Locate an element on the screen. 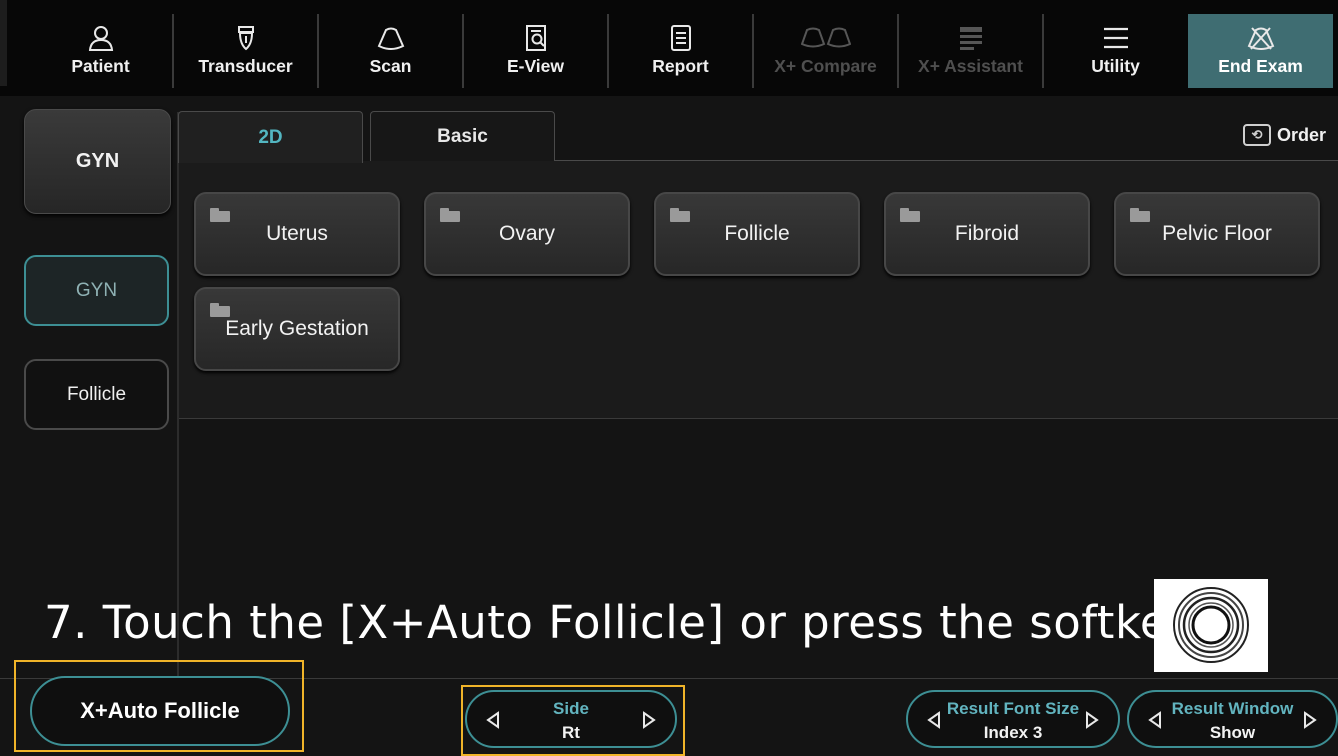  toolbar-scan-label: Scan is located at coordinates (390, 66).